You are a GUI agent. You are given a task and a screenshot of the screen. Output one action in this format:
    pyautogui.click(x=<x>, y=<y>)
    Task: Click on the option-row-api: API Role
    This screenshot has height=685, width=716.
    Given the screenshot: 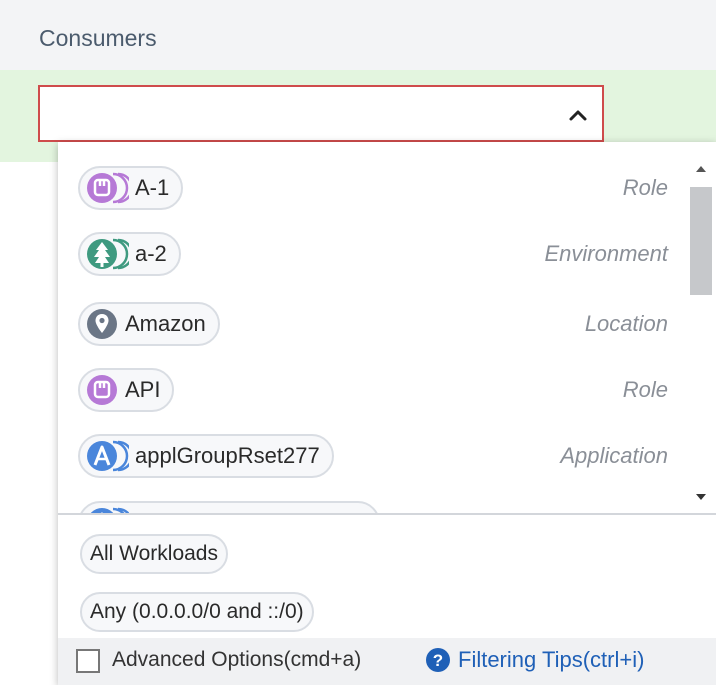 What is the action you would take?
    pyautogui.click(x=373, y=391)
    